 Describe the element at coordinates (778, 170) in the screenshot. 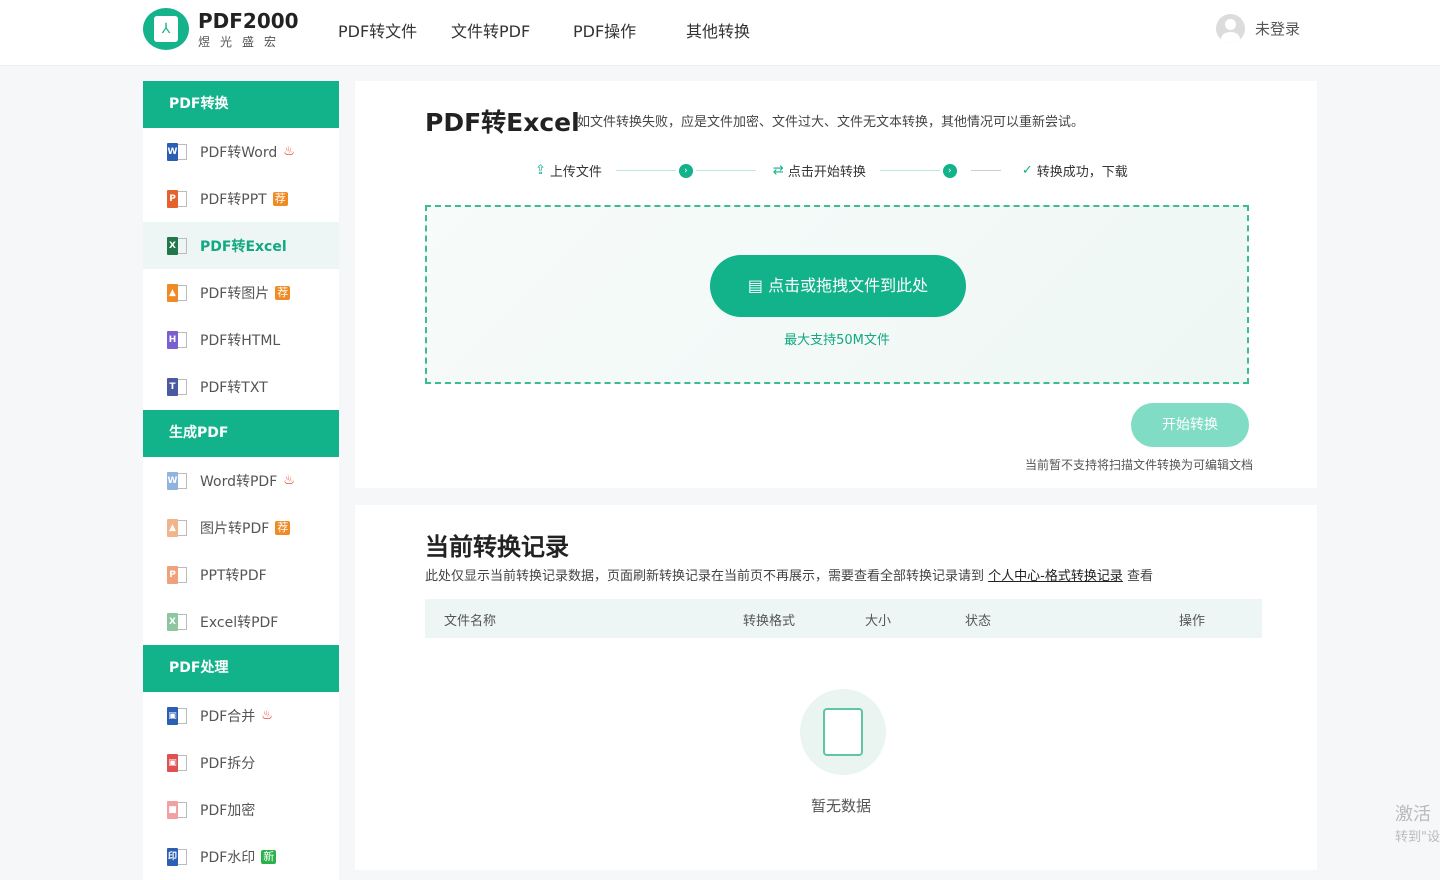

I see `convert-step-icon: ⇄` at that location.